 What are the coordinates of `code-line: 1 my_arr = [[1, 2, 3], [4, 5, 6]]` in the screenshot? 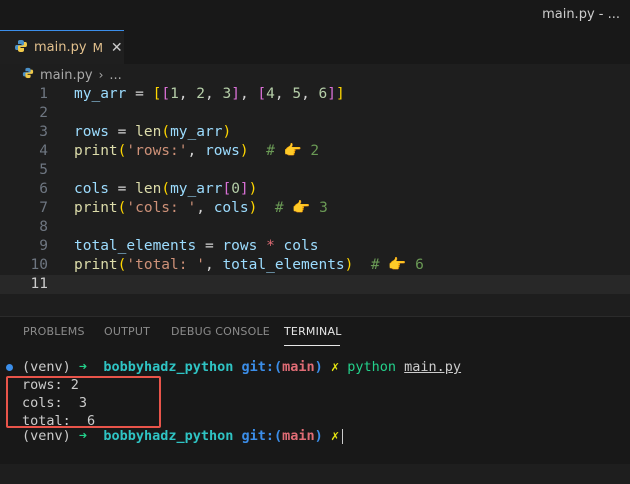 It's located at (315, 94).